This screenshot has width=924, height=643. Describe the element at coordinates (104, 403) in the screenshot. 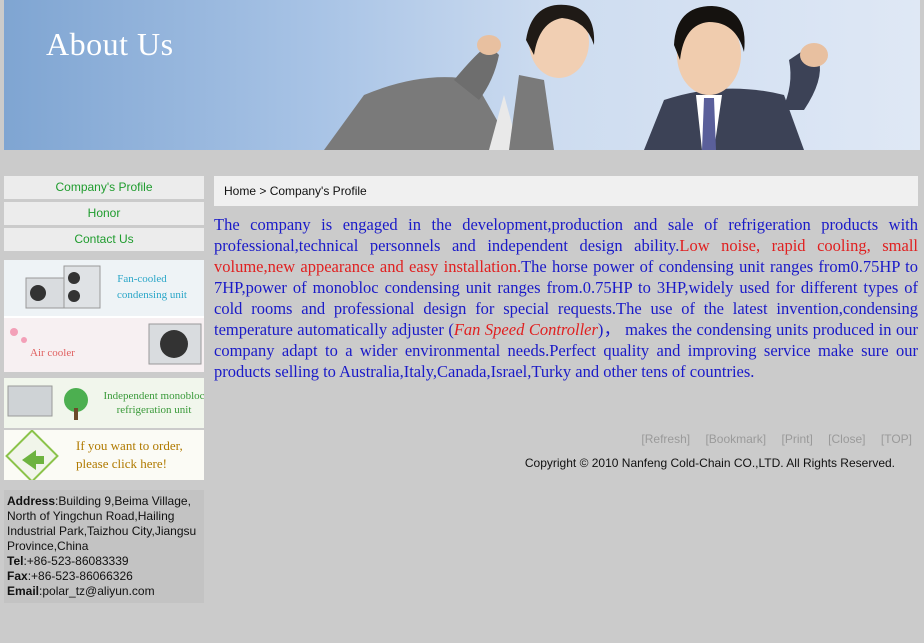

I see `monobloc-unit-promo: Independent monobloc refrigeration unit` at that location.